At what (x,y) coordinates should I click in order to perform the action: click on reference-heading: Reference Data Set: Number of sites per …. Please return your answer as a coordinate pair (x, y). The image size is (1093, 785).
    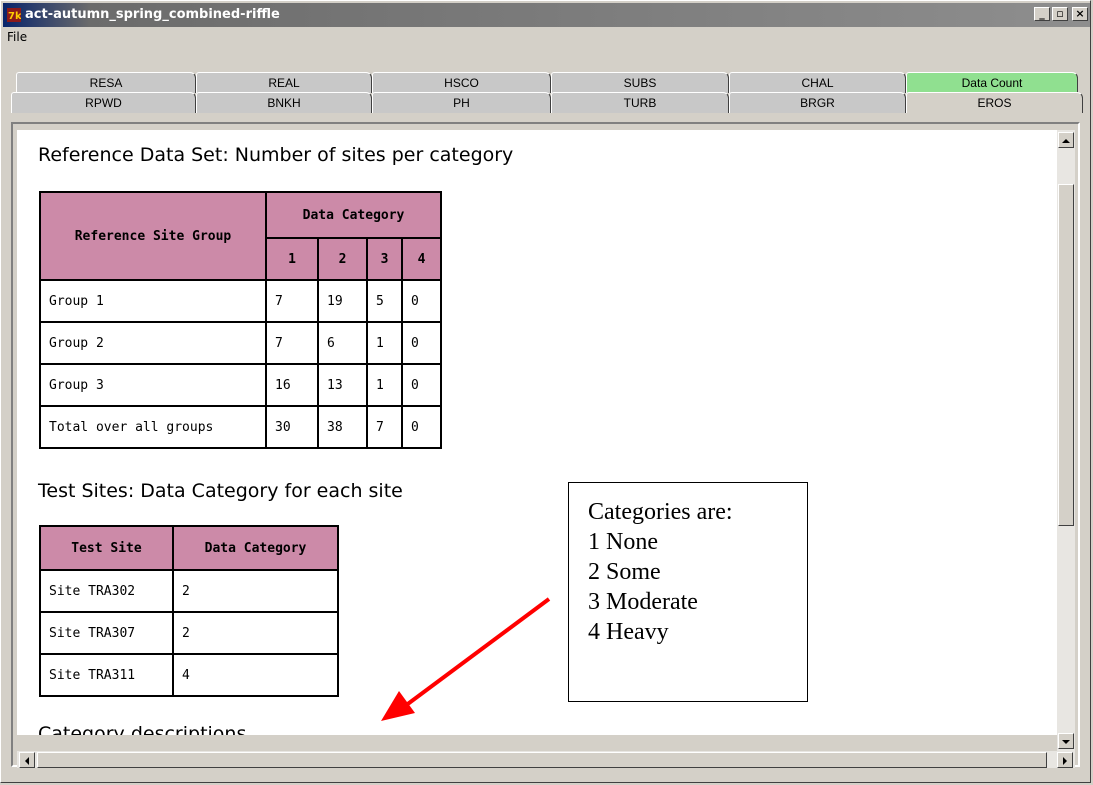
    Looking at the image, I should click on (276, 155).